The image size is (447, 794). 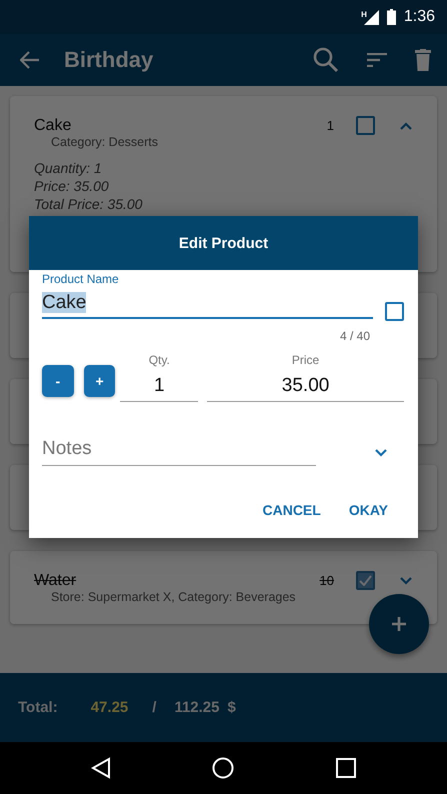 What do you see at coordinates (179, 452) in the screenshot?
I see `notes-field: Notes` at bounding box center [179, 452].